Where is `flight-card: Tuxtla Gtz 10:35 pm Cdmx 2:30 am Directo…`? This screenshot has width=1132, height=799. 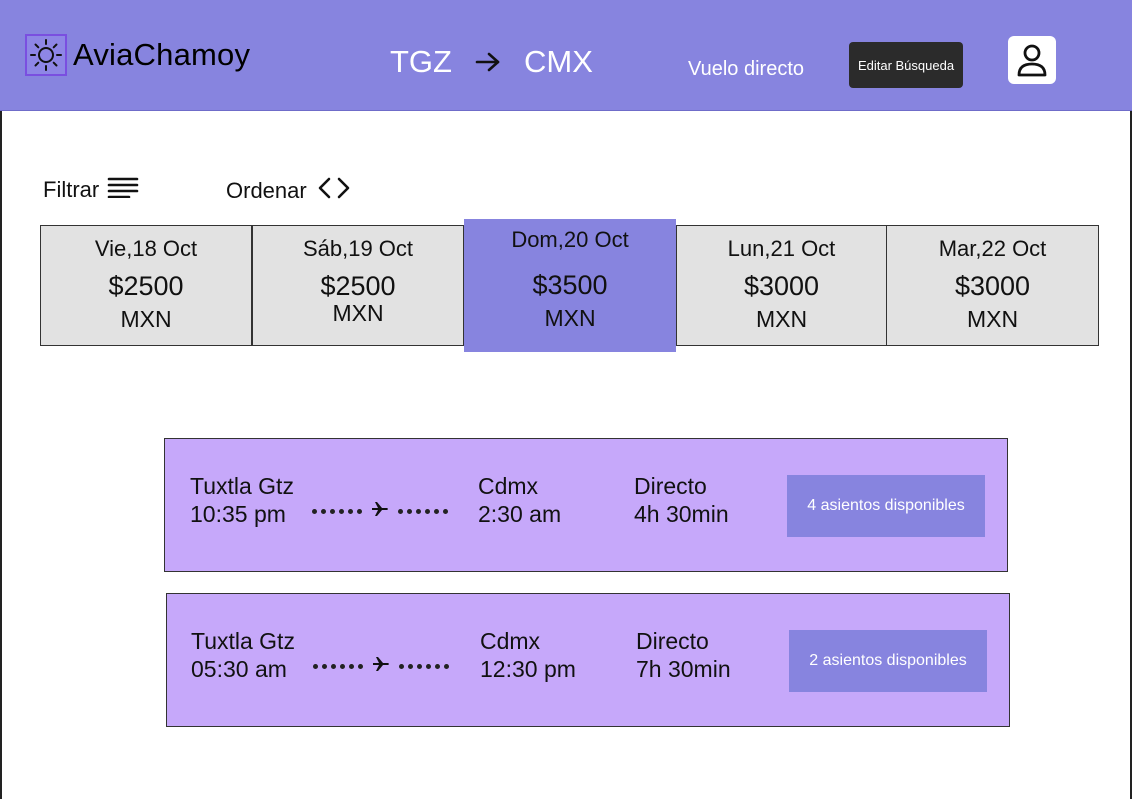
flight-card: Tuxtla Gtz 10:35 pm Cdmx 2:30 am Directo… is located at coordinates (586, 505).